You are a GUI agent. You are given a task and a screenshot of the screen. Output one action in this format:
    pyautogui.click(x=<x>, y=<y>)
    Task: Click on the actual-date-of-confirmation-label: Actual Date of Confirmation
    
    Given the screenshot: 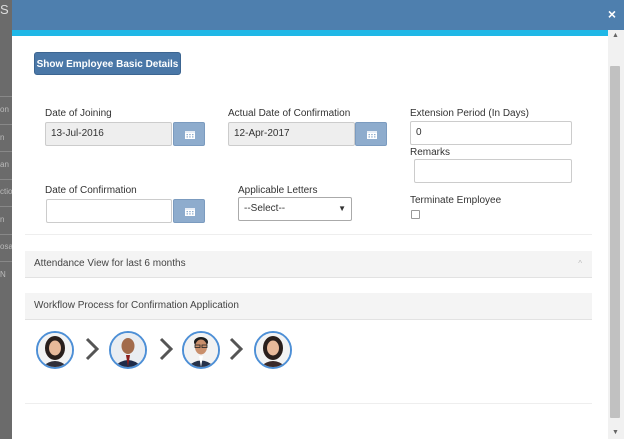 What is the action you would take?
    pyautogui.click(x=289, y=113)
    